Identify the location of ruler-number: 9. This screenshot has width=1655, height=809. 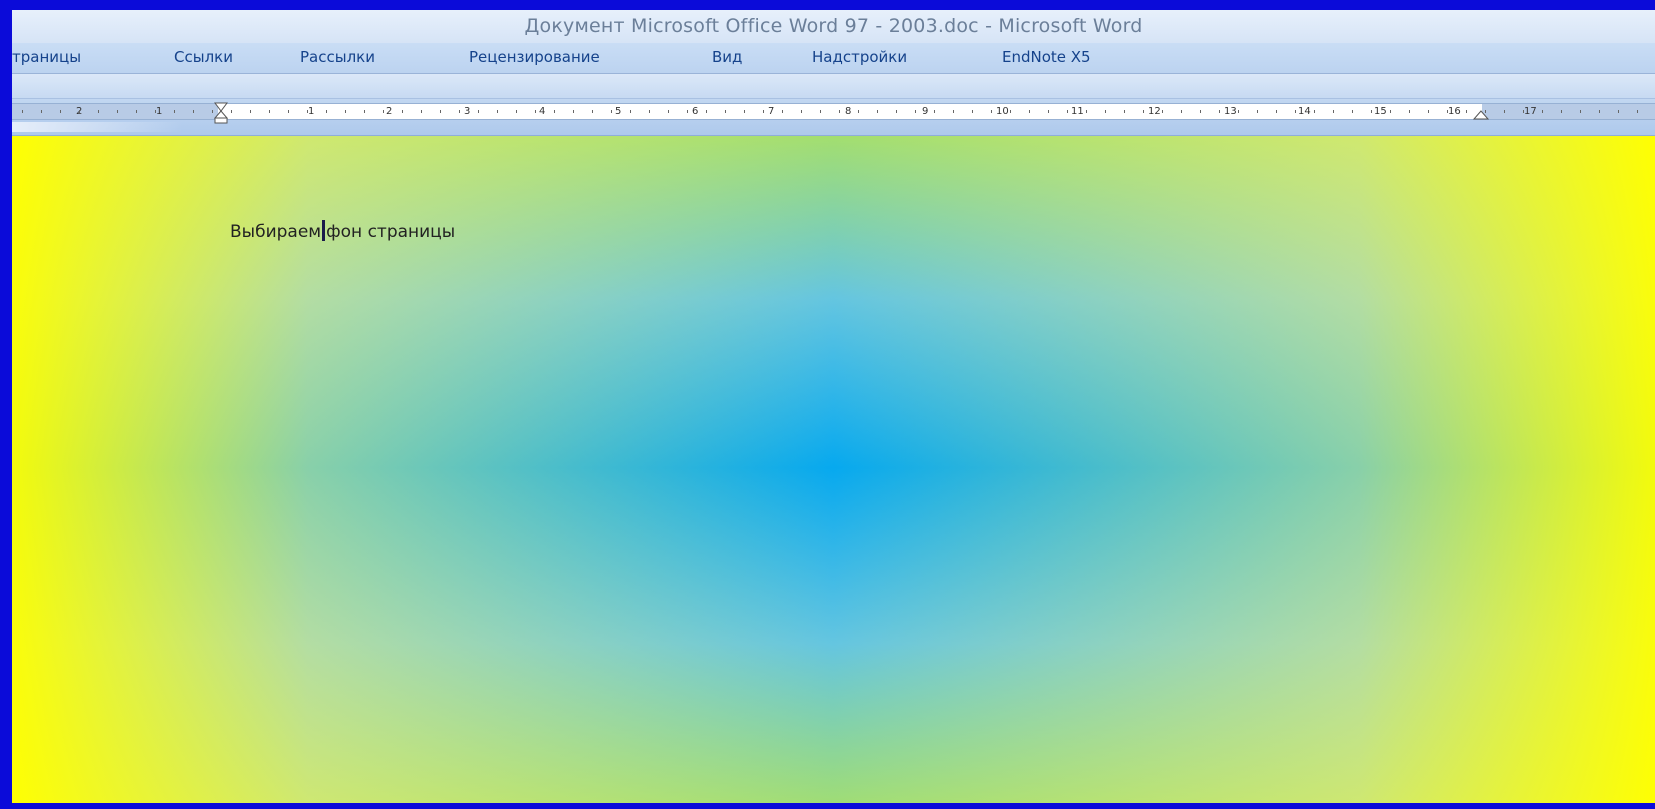
(925, 111).